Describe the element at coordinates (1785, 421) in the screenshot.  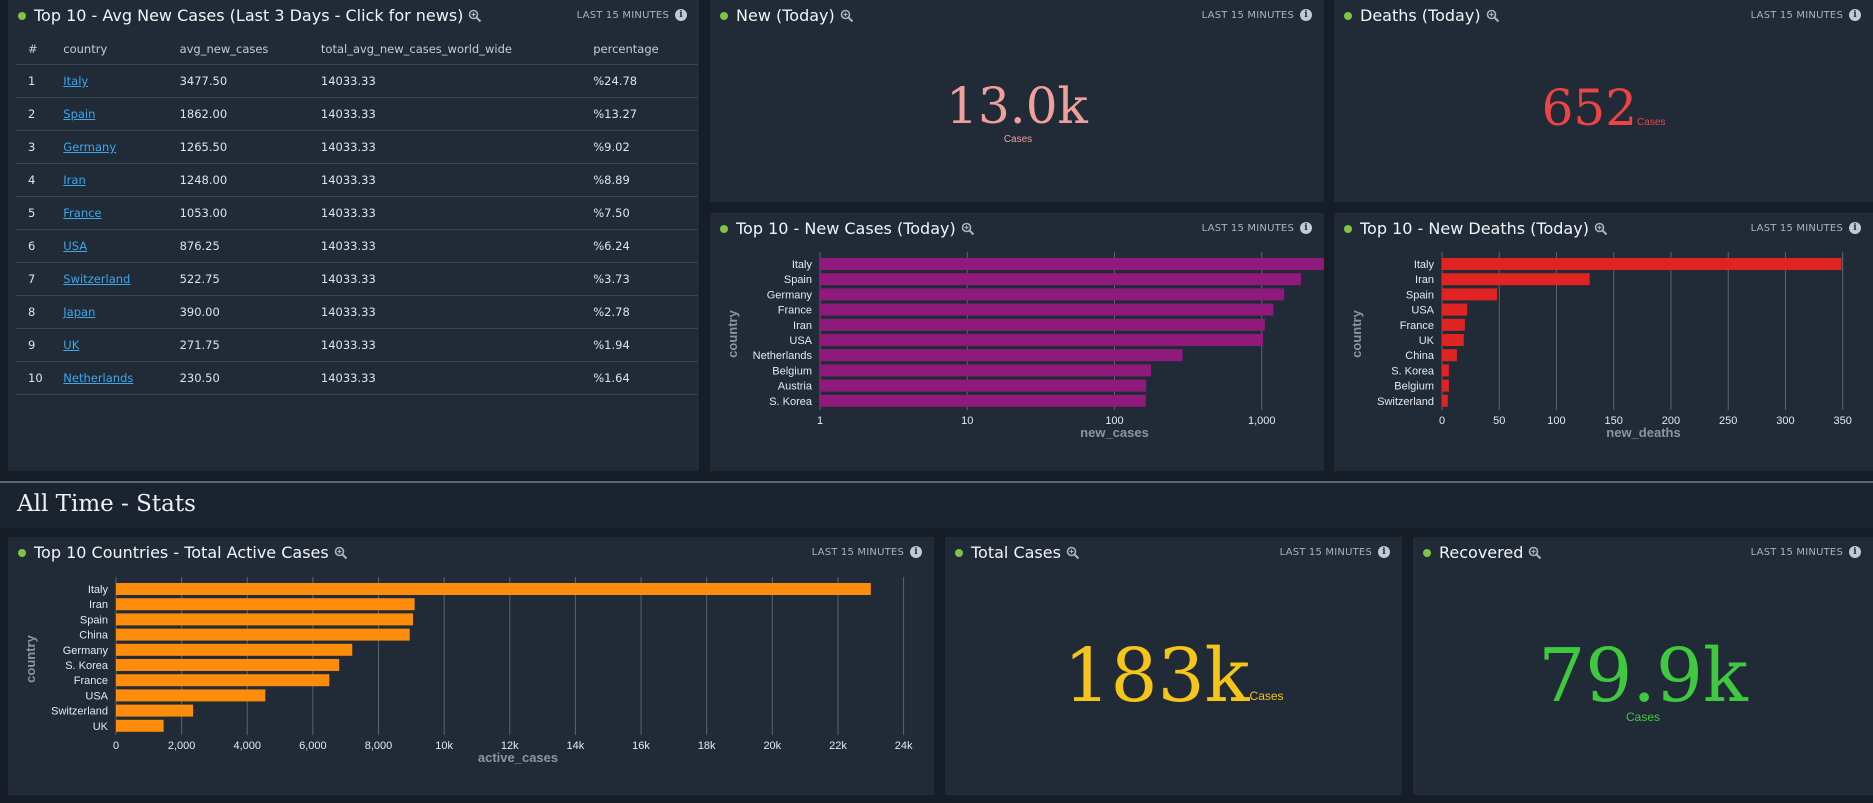
I see `x-tick-label: 300` at that location.